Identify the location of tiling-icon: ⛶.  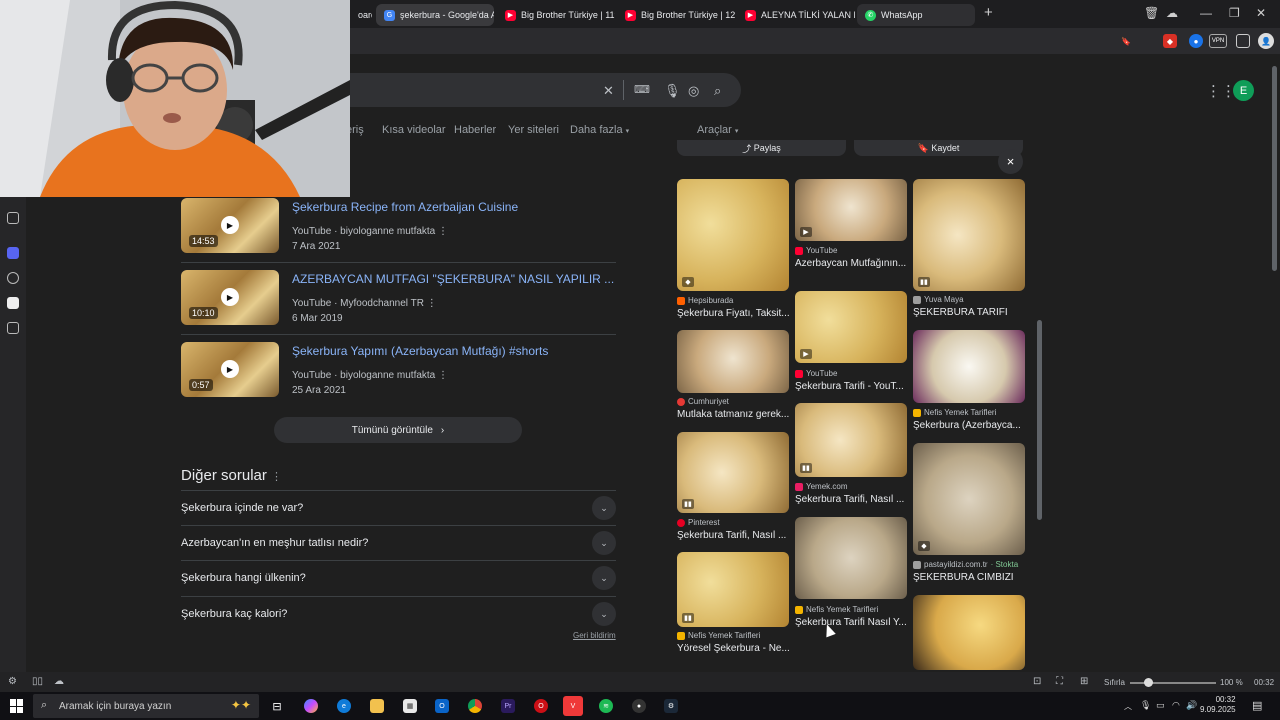
(1059, 681).